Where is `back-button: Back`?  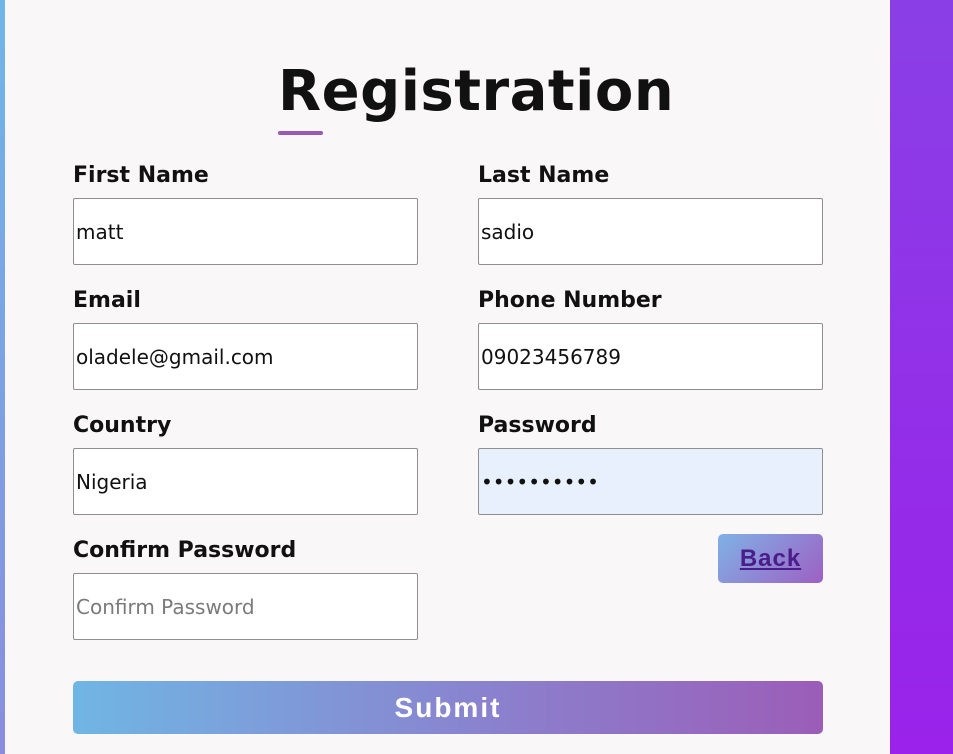 back-button: Back is located at coordinates (770, 558).